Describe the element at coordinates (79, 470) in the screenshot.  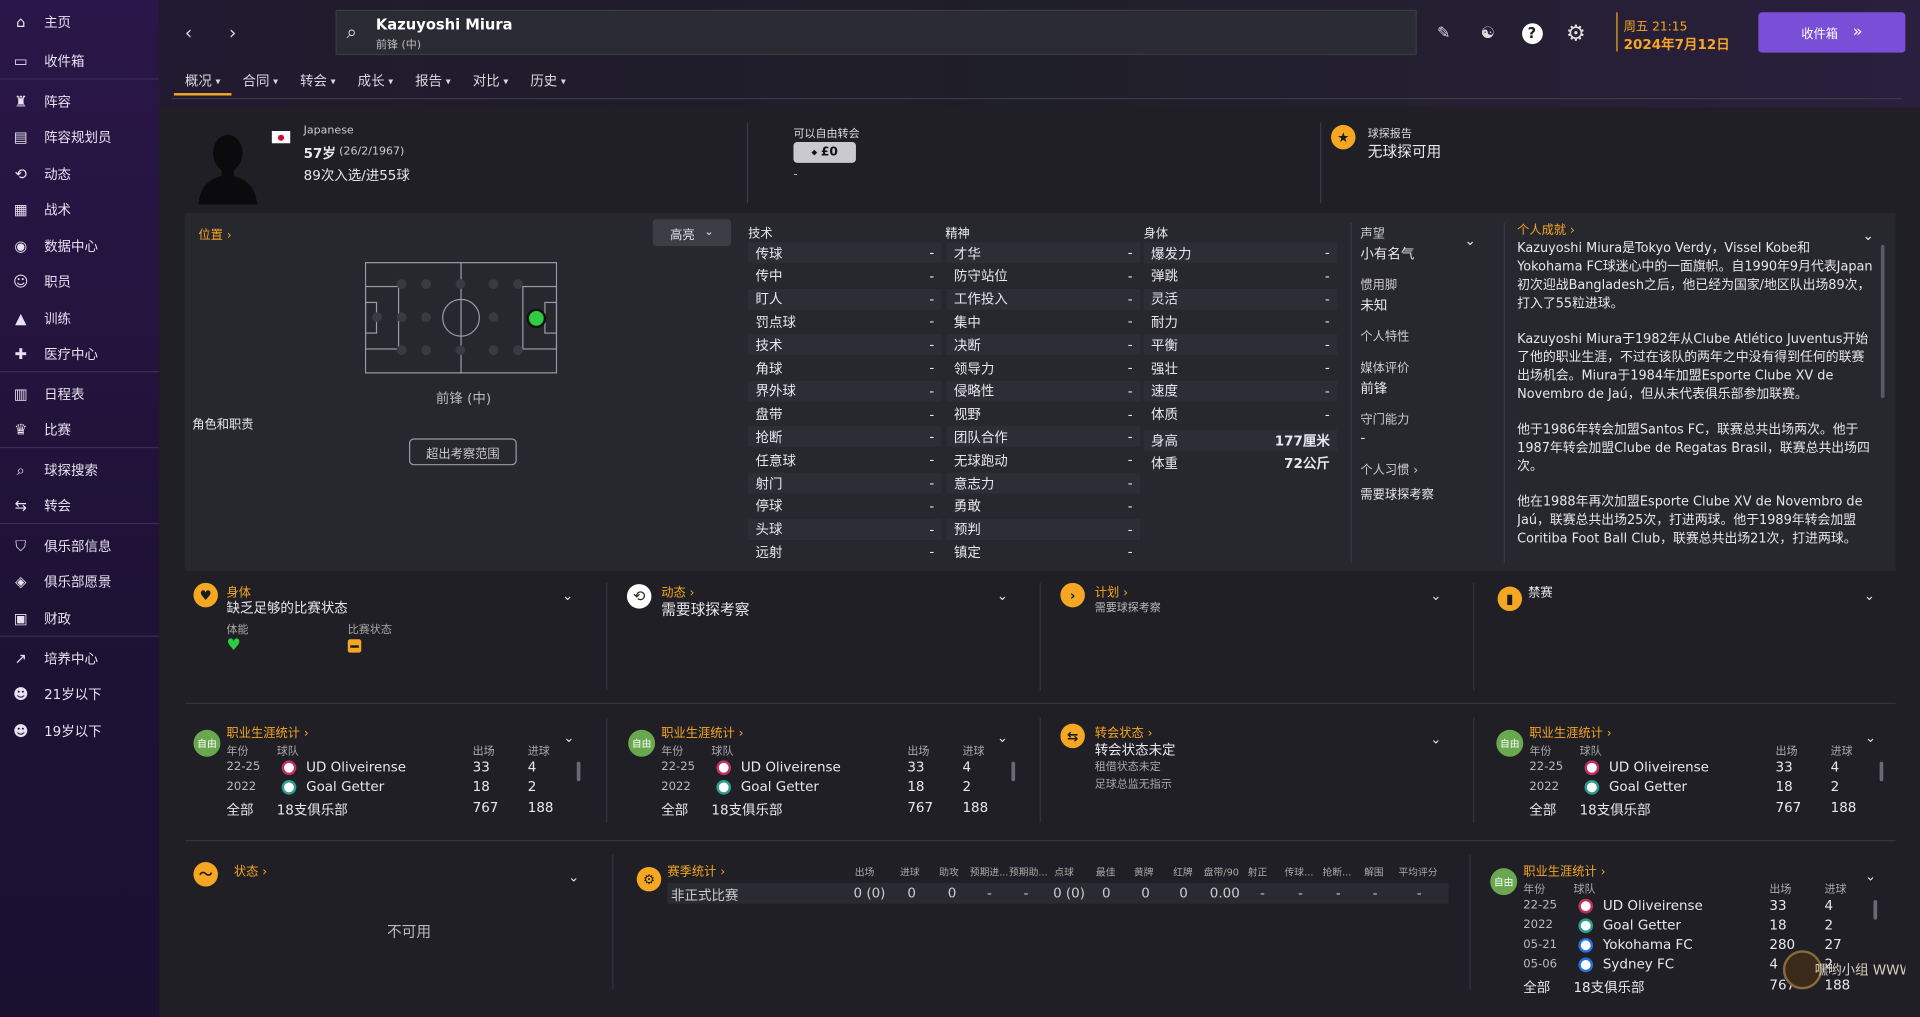
I see `sidebar-item-scouting: ⌕ 球探搜索` at that location.